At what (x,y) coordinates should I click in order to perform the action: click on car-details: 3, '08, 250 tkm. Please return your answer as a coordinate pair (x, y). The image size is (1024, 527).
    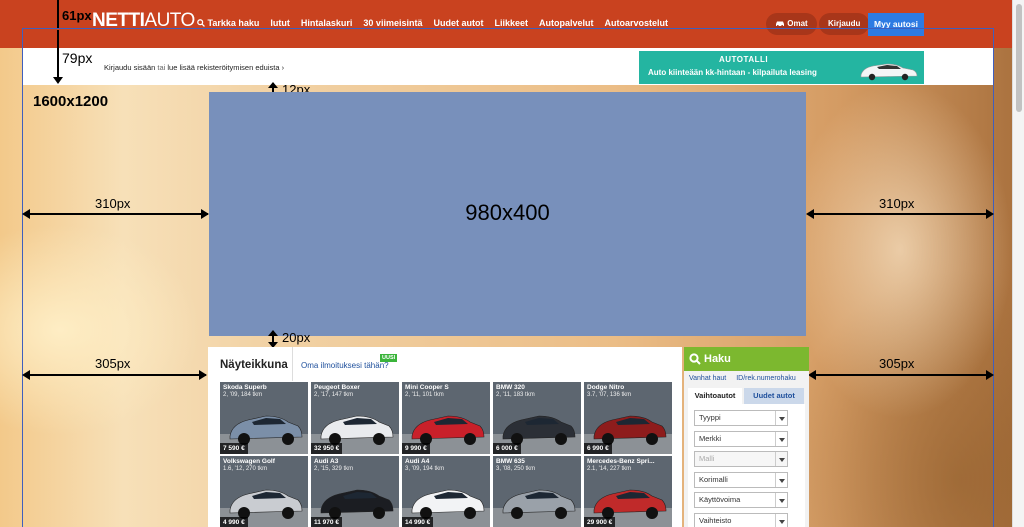
    Looking at the image, I should click on (516, 469).